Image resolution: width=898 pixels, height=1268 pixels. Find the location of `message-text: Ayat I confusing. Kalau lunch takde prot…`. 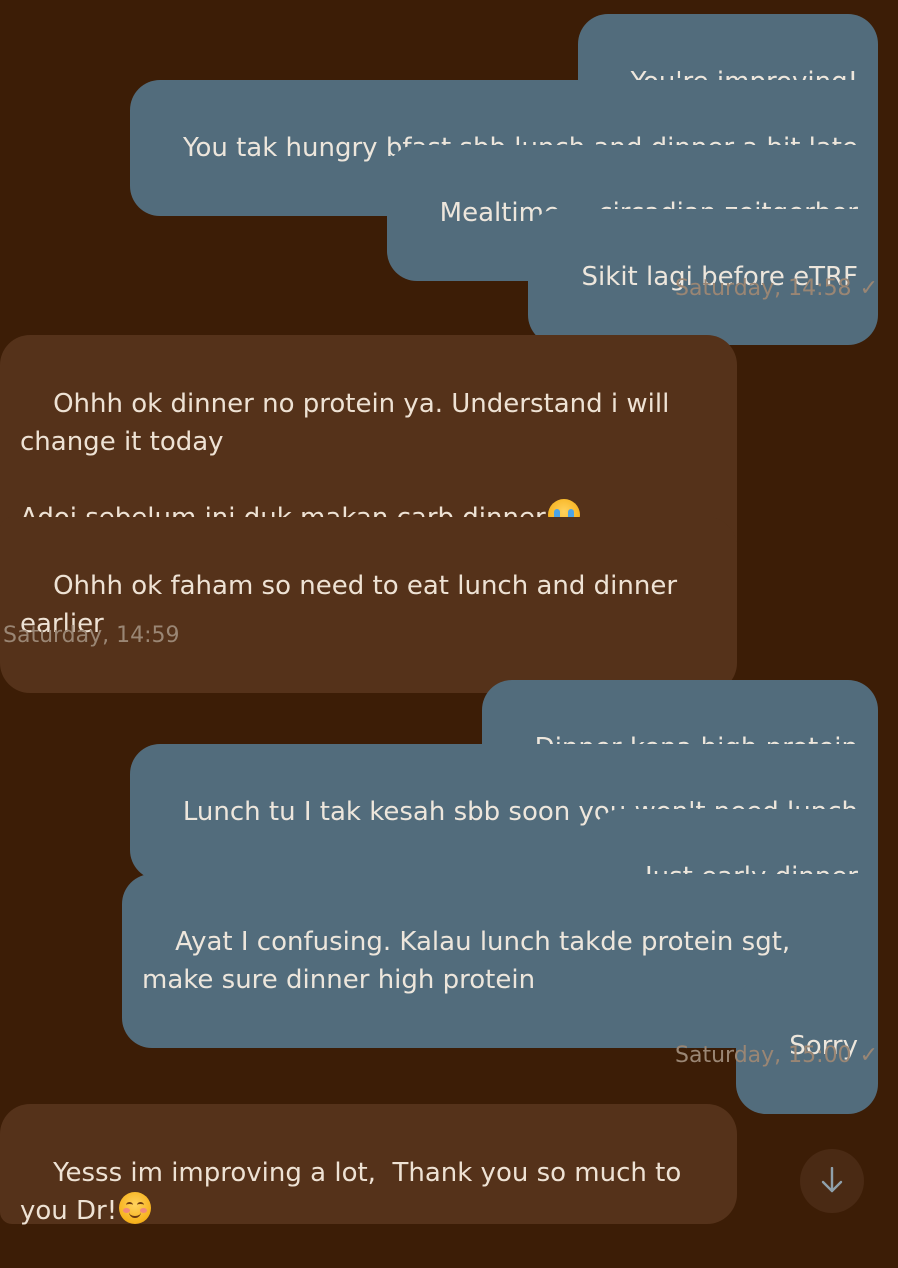

message-text: Ayat I confusing. Kalau lunch takde prot… is located at coordinates (470, 961).